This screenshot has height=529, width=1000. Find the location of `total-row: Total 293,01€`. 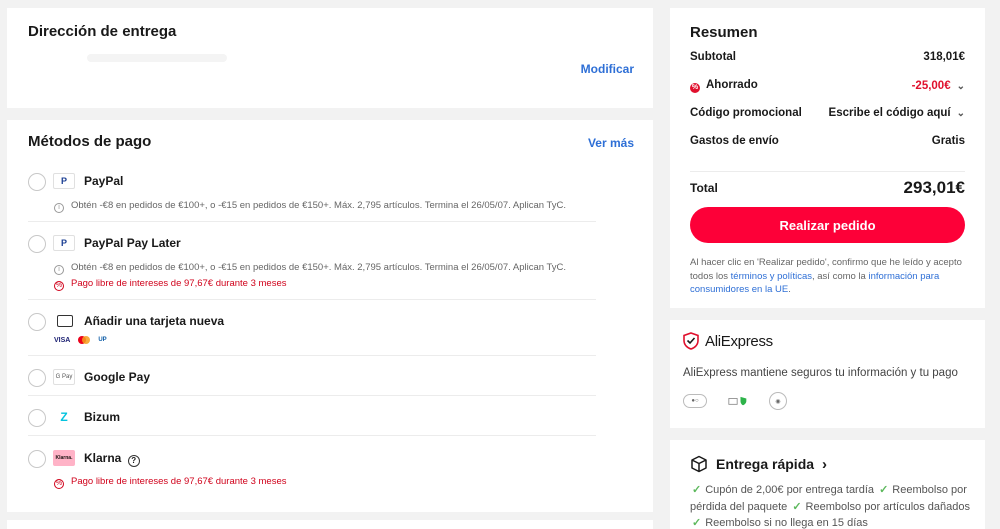

total-row: Total 293,01€ is located at coordinates (827, 188).